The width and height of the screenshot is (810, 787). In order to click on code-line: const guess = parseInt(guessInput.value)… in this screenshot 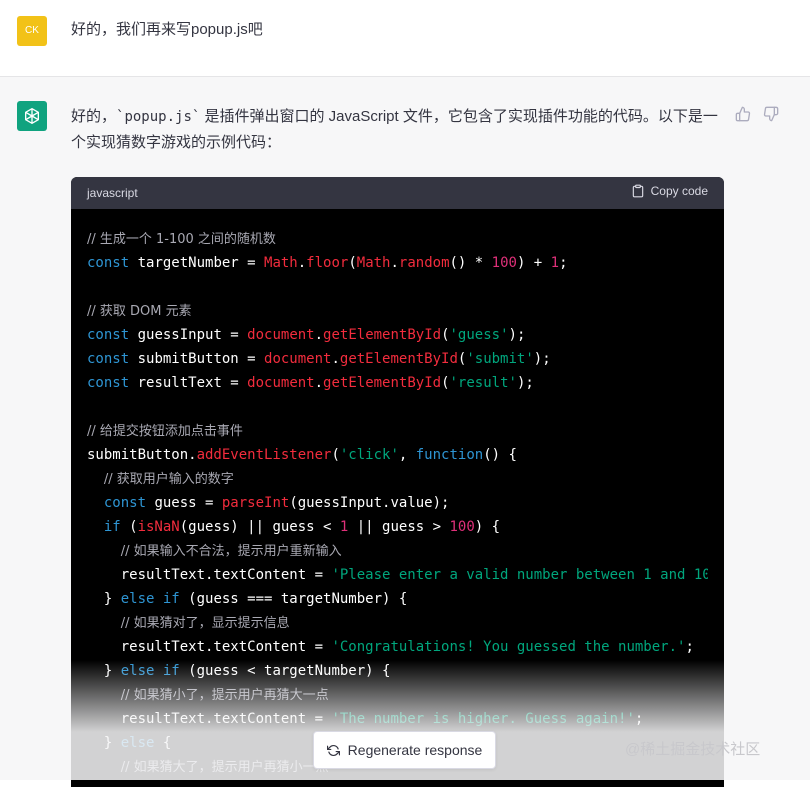, I will do `click(276, 503)`.